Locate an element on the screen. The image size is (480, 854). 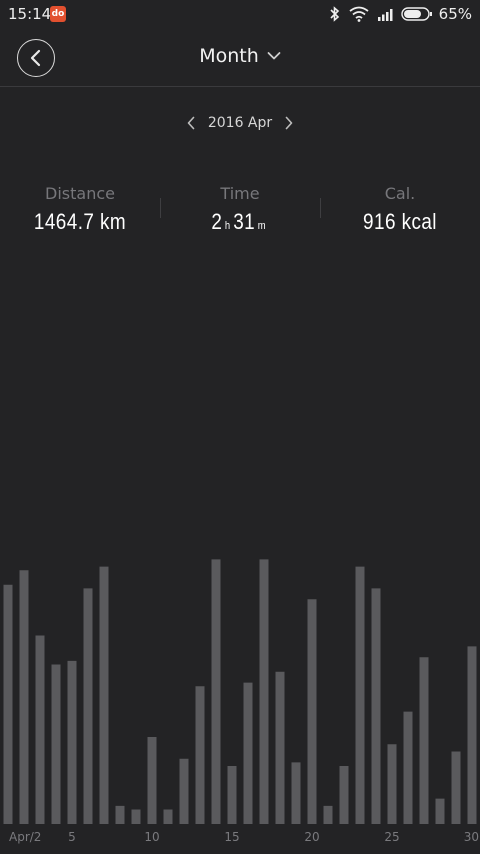
stat-calories-value: 916 kcal is located at coordinates (400, 221).